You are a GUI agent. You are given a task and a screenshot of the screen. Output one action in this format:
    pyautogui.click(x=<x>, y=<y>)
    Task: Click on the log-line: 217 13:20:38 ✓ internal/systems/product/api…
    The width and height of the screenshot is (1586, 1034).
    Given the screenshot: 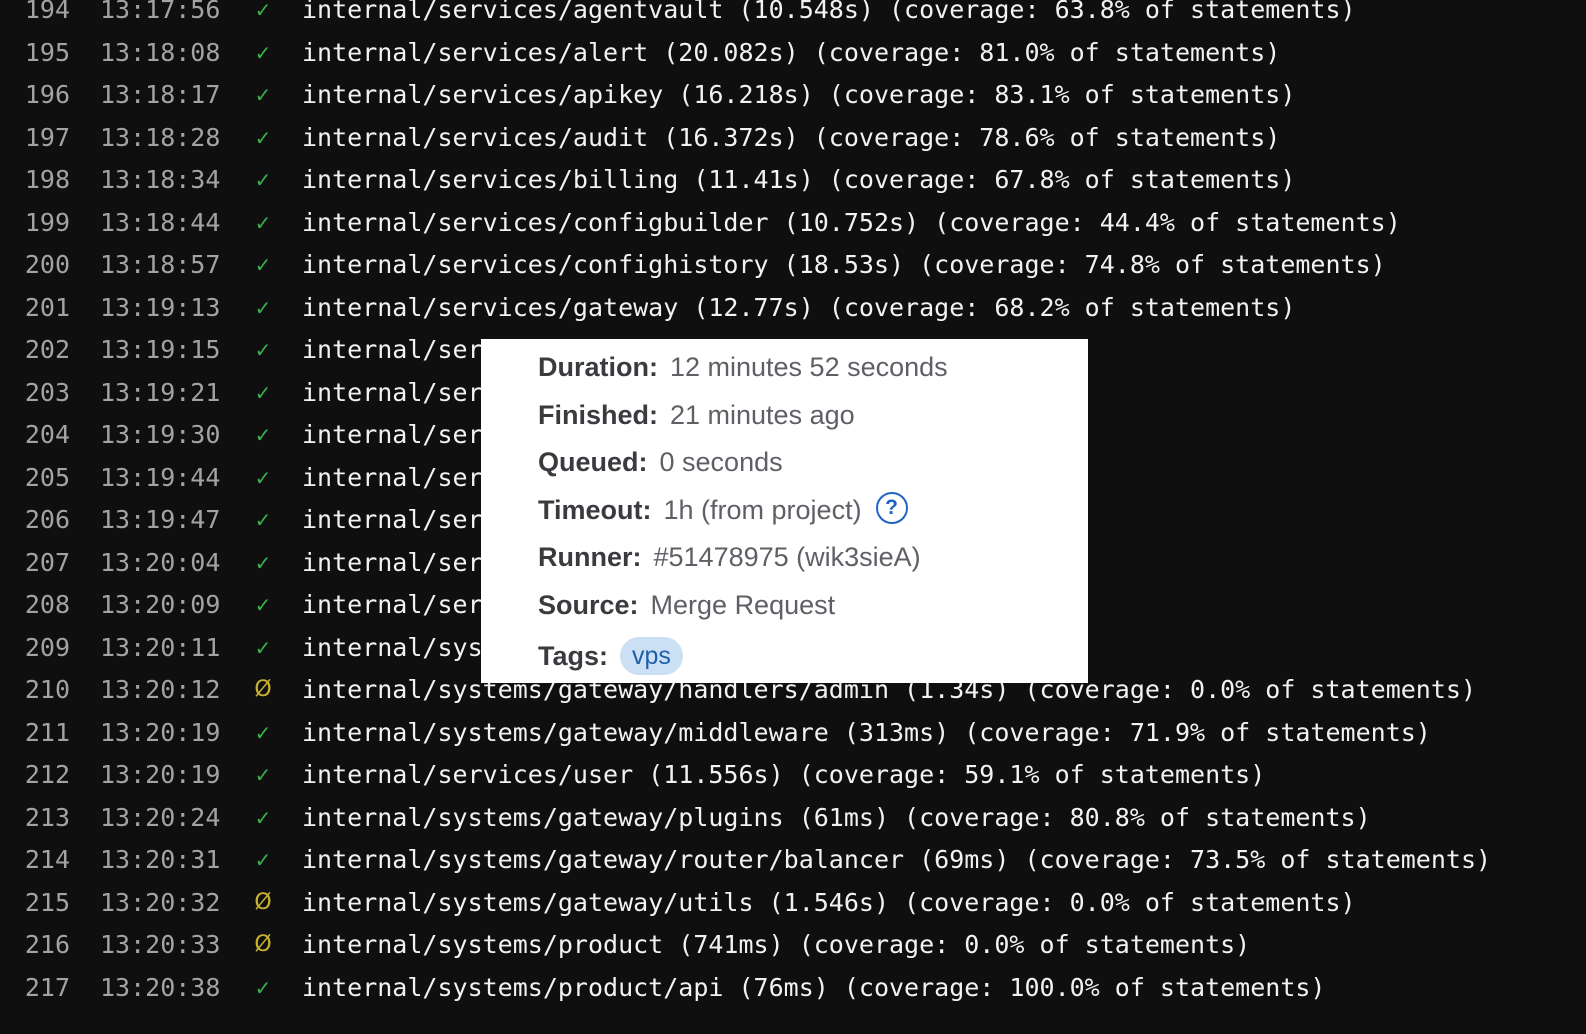 What is the action you would take?
    pyautogui.click(x=793, y=988)
    